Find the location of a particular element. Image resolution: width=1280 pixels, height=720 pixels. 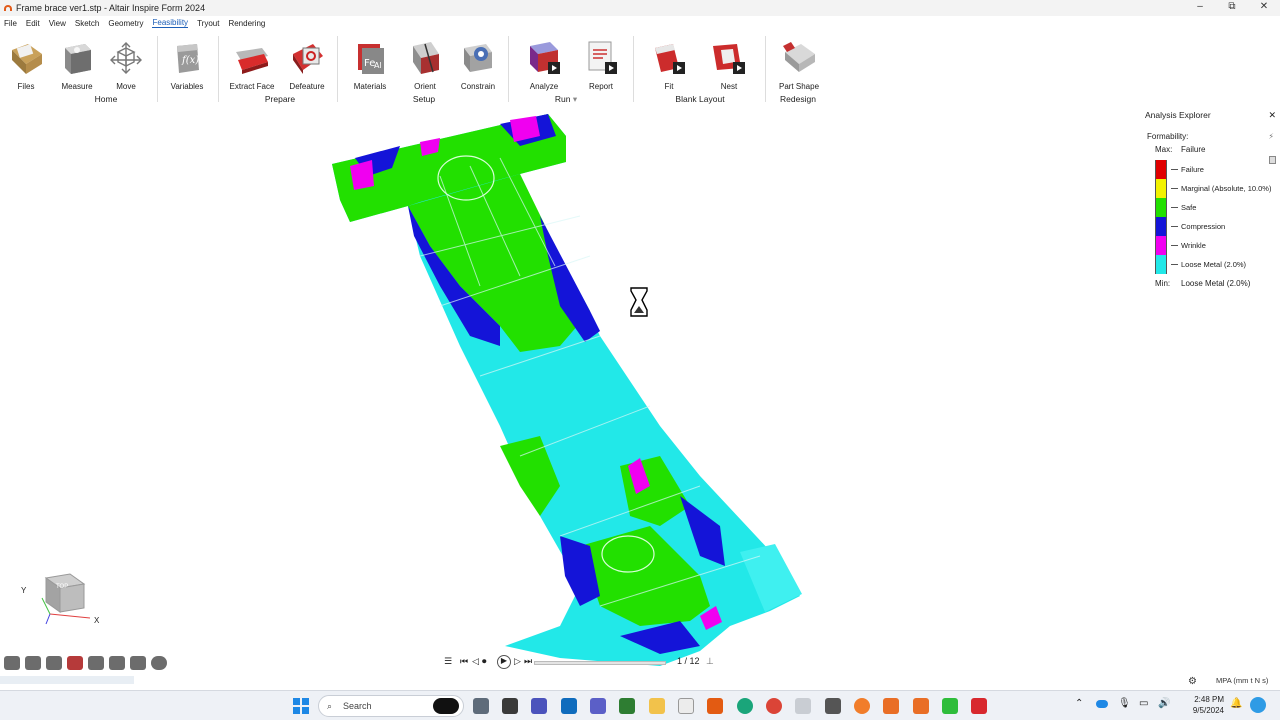

search-placeholder: Search is located at coordinates (357, 706).